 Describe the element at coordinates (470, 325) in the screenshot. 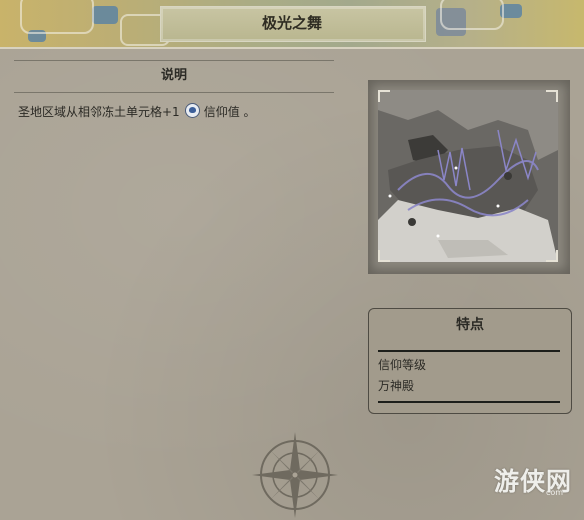

I see `traits-heading: 特点` at that location.